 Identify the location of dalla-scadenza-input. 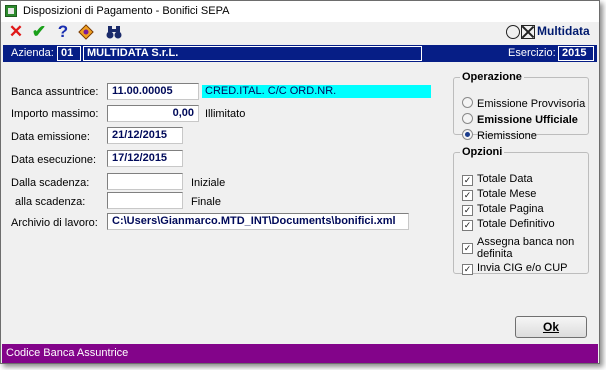
(145, 181).